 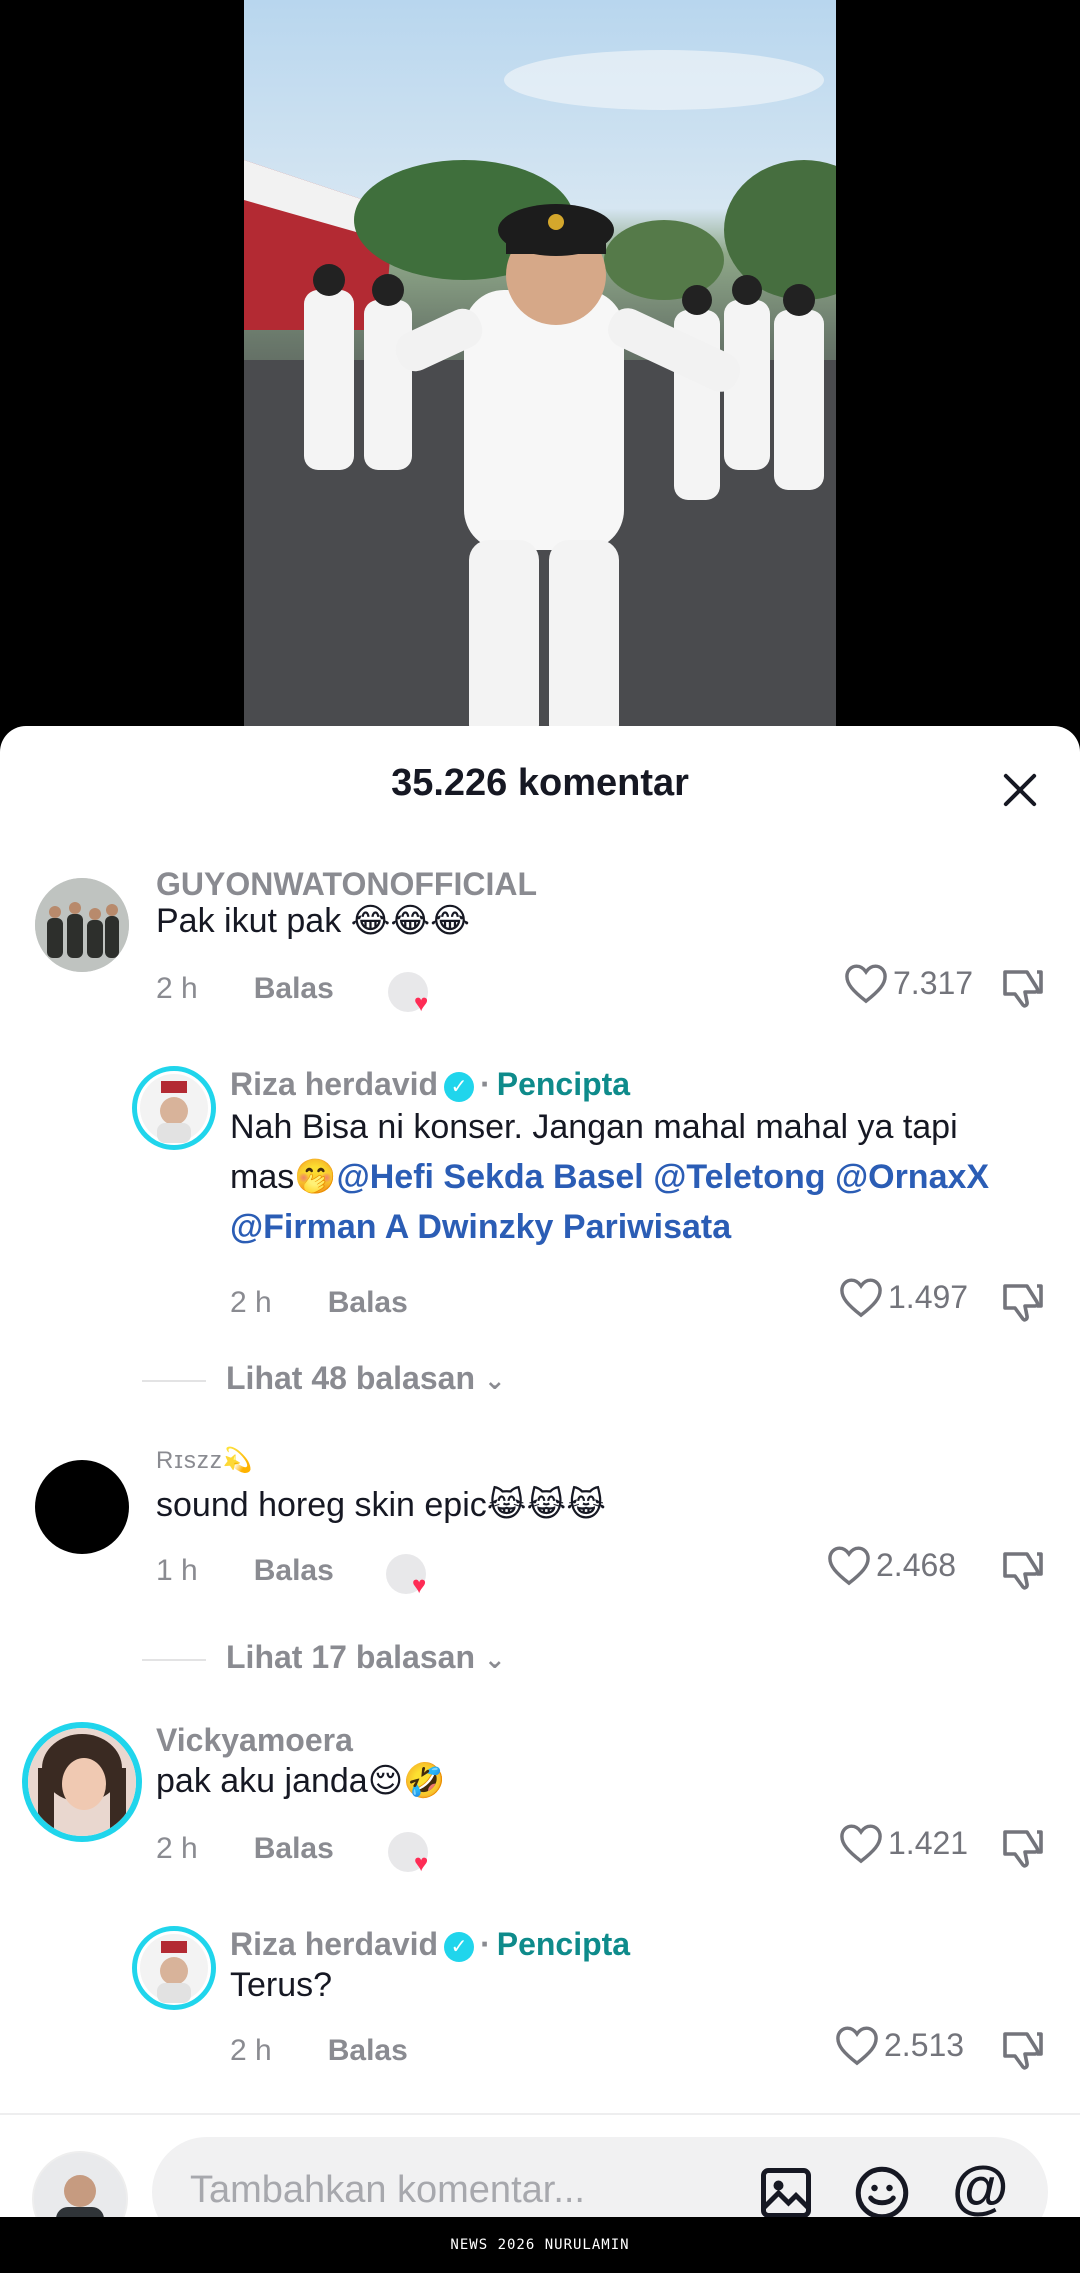 What do you see at coordinates (916, 1564) in the screenshot?
I see `like-count: 2.468` at bounding box center [916, 1564].